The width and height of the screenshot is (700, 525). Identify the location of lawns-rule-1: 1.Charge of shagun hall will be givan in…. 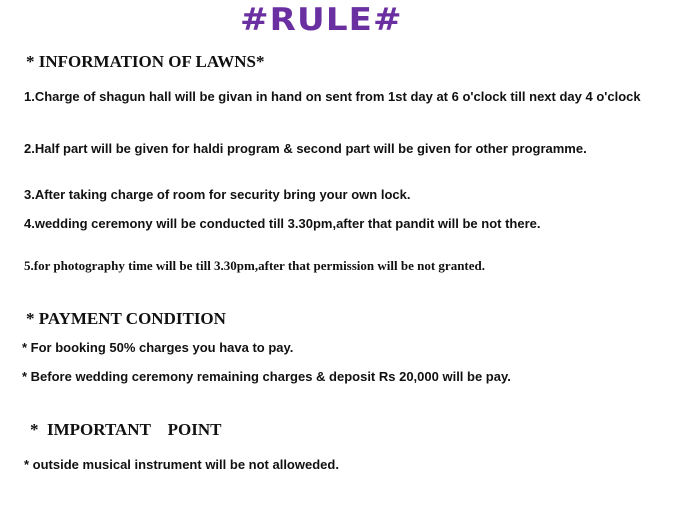
(332, 96).